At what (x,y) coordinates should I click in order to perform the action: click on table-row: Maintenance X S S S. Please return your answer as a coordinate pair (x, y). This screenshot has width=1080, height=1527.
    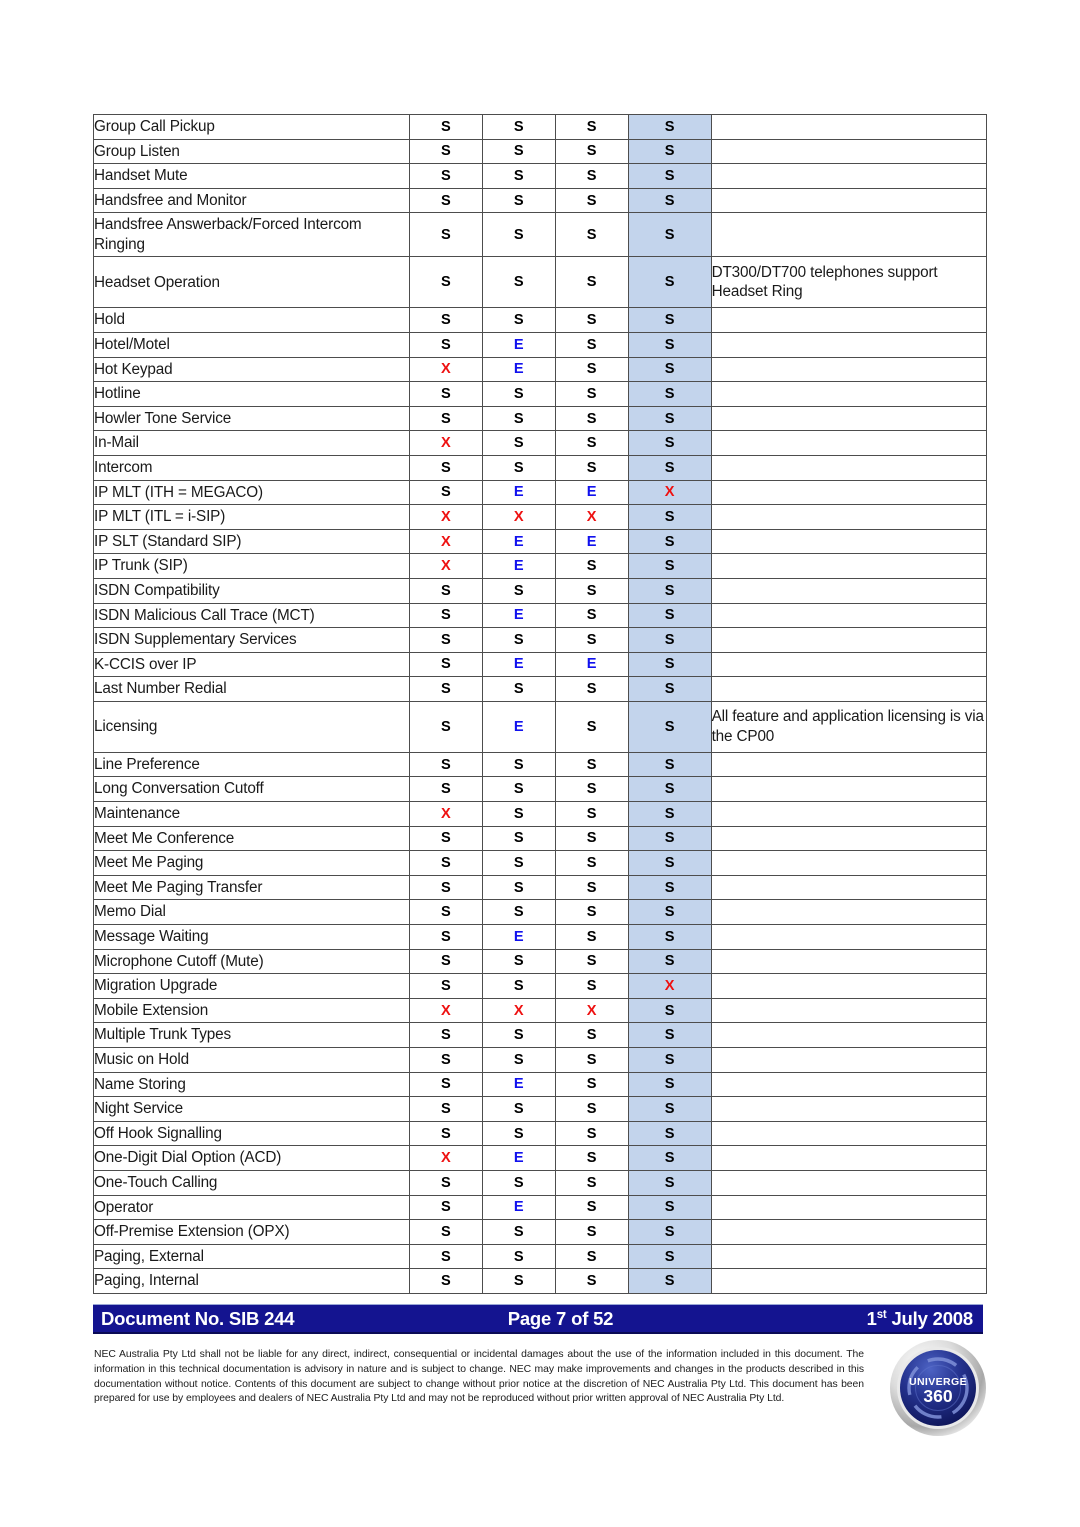
    Looking at the image, I should click on (540, 814).